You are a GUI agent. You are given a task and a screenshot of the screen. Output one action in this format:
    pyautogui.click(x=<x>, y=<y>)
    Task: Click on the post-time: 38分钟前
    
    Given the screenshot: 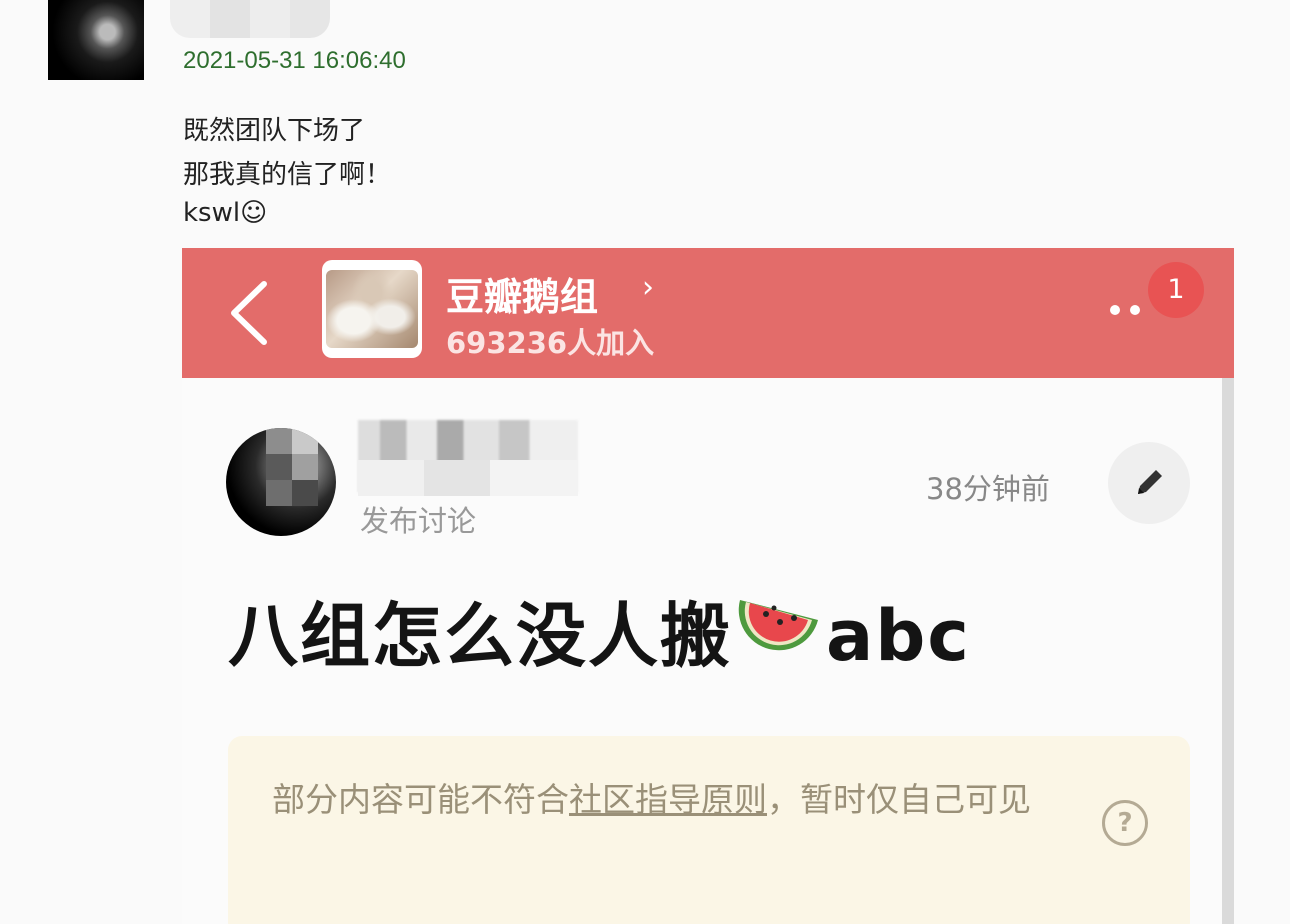 What is the action you would take?
    pyautogui.click(x=988, y=489)
    